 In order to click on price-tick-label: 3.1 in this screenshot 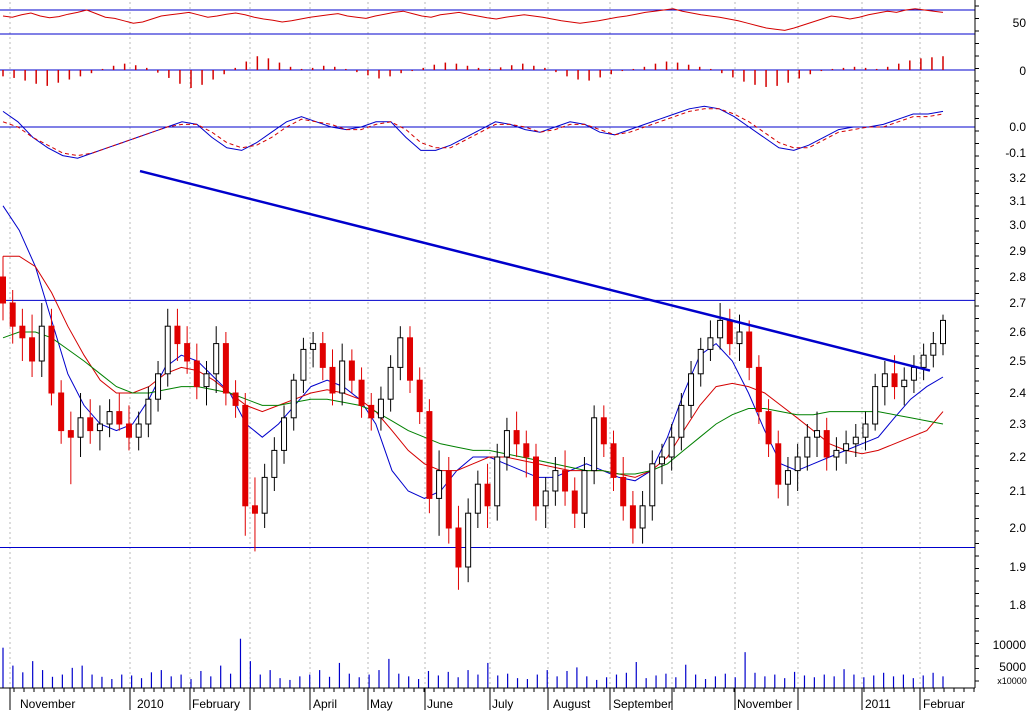, I will do `click(1017, 201)`.